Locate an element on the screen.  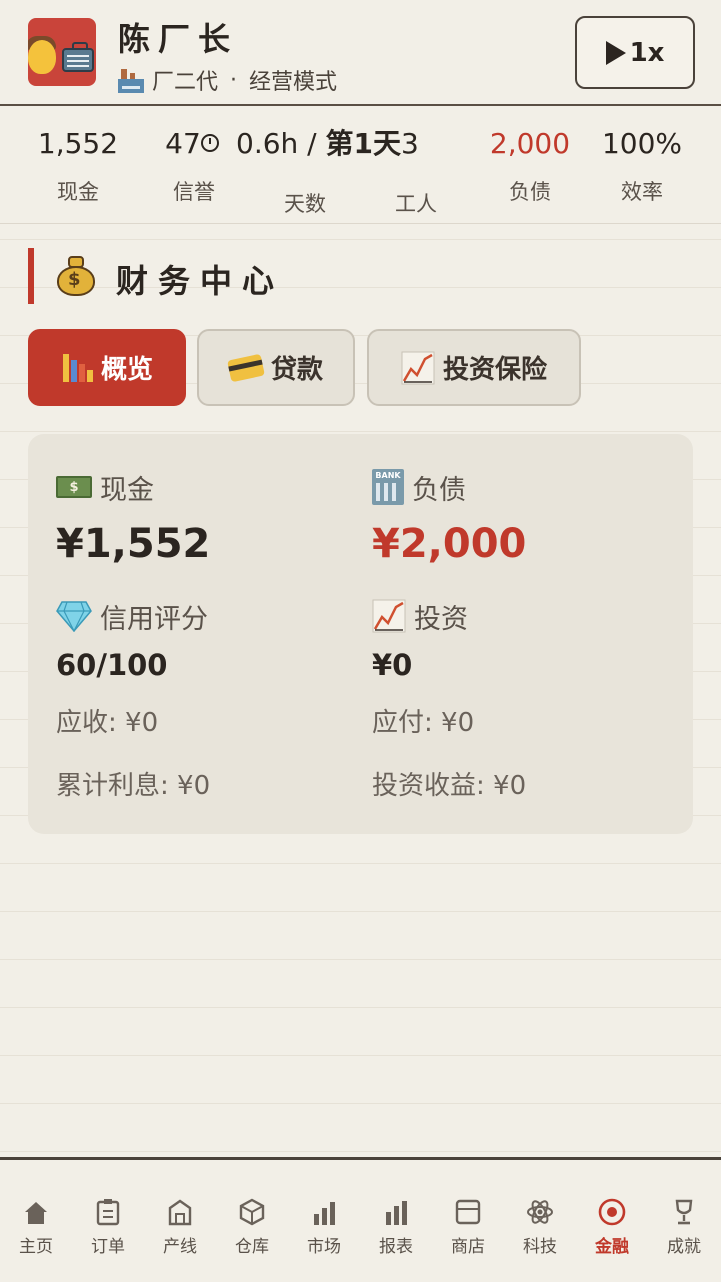
bank-icon is located at coordinates (388, 487).